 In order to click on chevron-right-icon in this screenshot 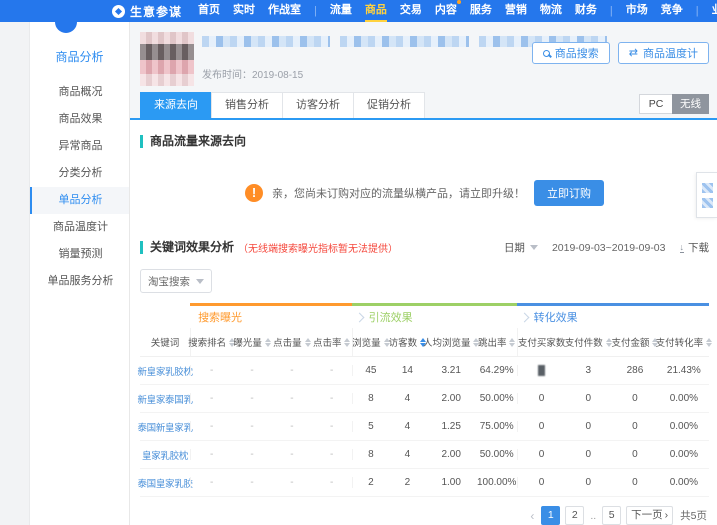, I will do `click(359, 317)`.